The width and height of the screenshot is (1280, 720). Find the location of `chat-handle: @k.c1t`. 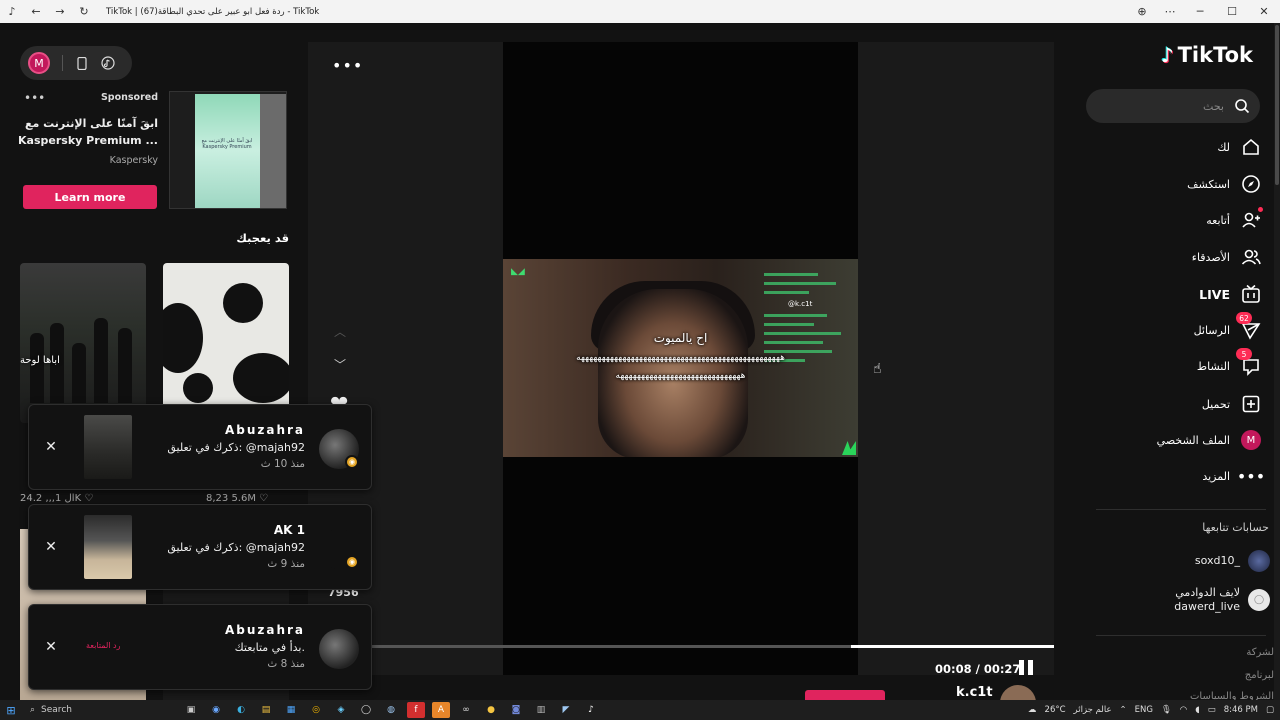

chat-handle: @k.c1t is located at coordinates (800, 304).